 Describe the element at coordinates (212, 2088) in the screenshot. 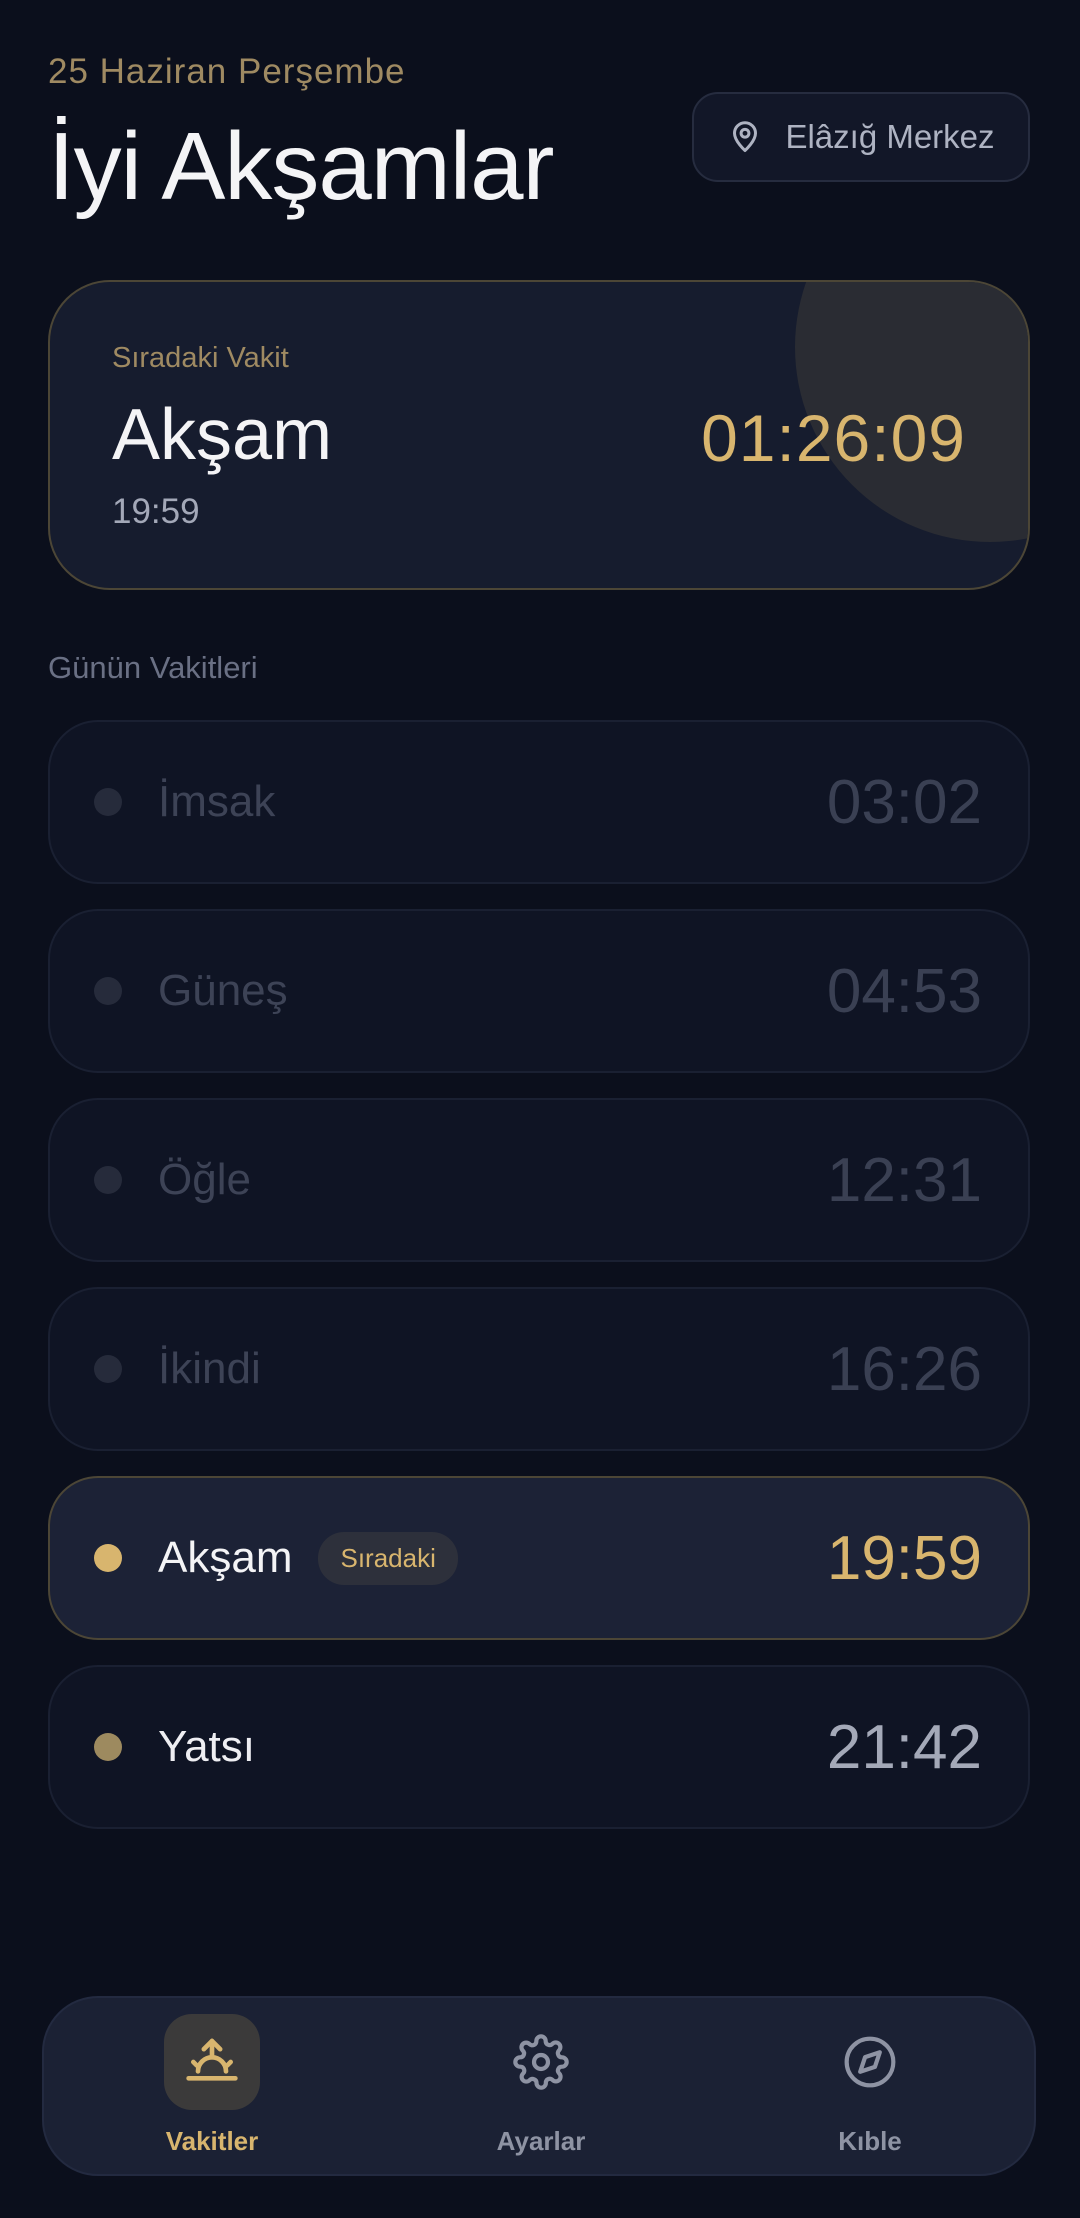

I see `nav-tab-vakitler: Vakitler` at that location.